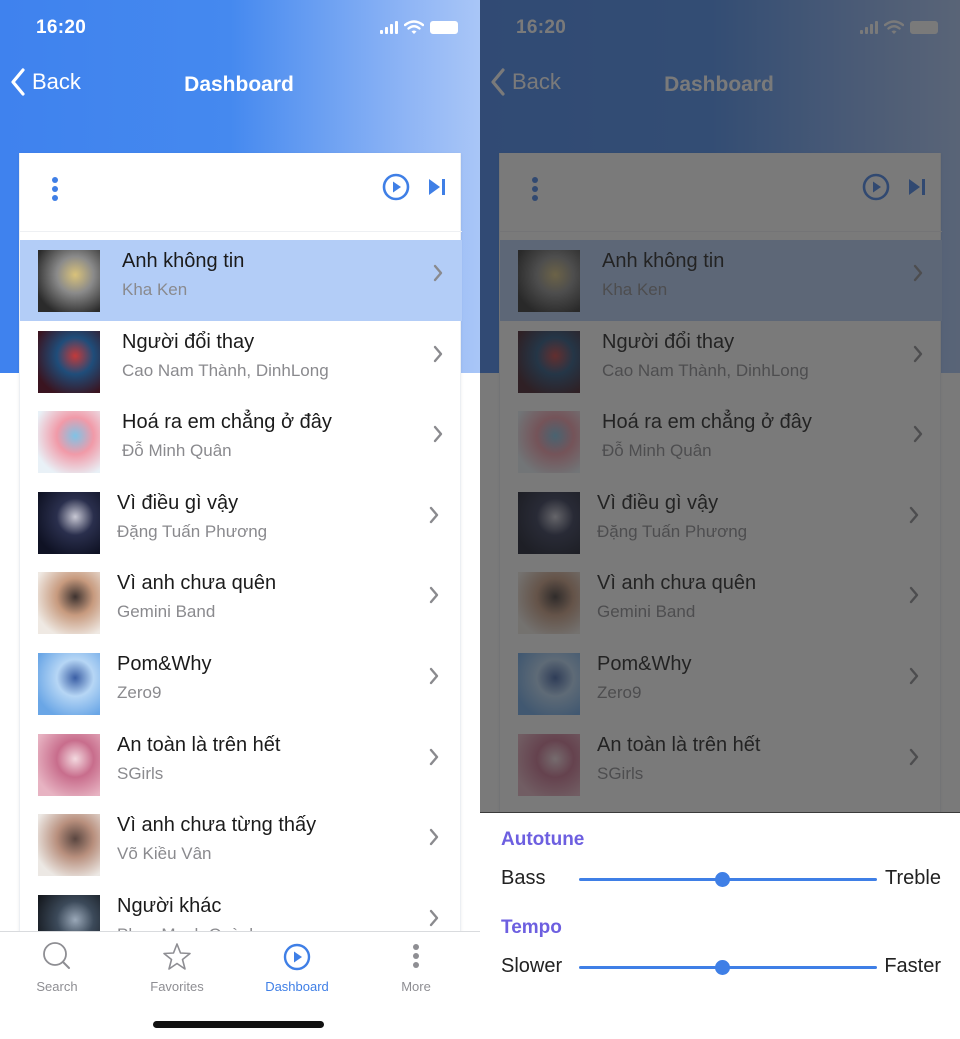 The width and height of the screenshot is (960, 1039). What do you see at coordinates (297, 986) in the screenshot?
I see `tab-label: Dashboard` at bounding box center [297, 986].